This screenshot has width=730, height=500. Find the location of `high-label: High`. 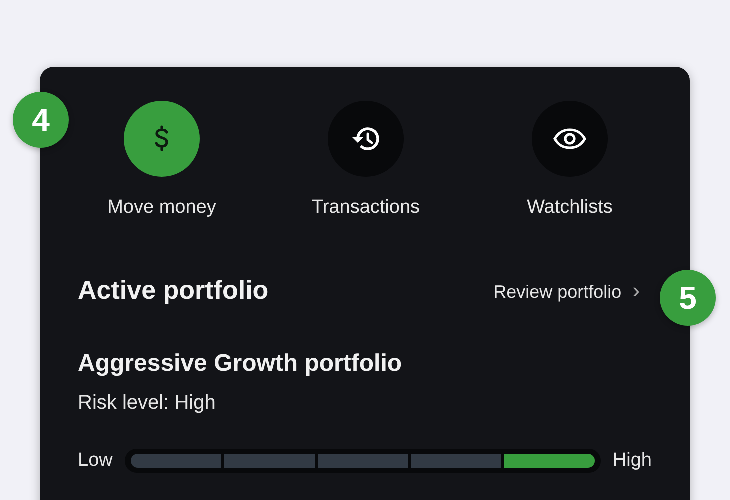

high-label: High is located at coordinates (632, 461).